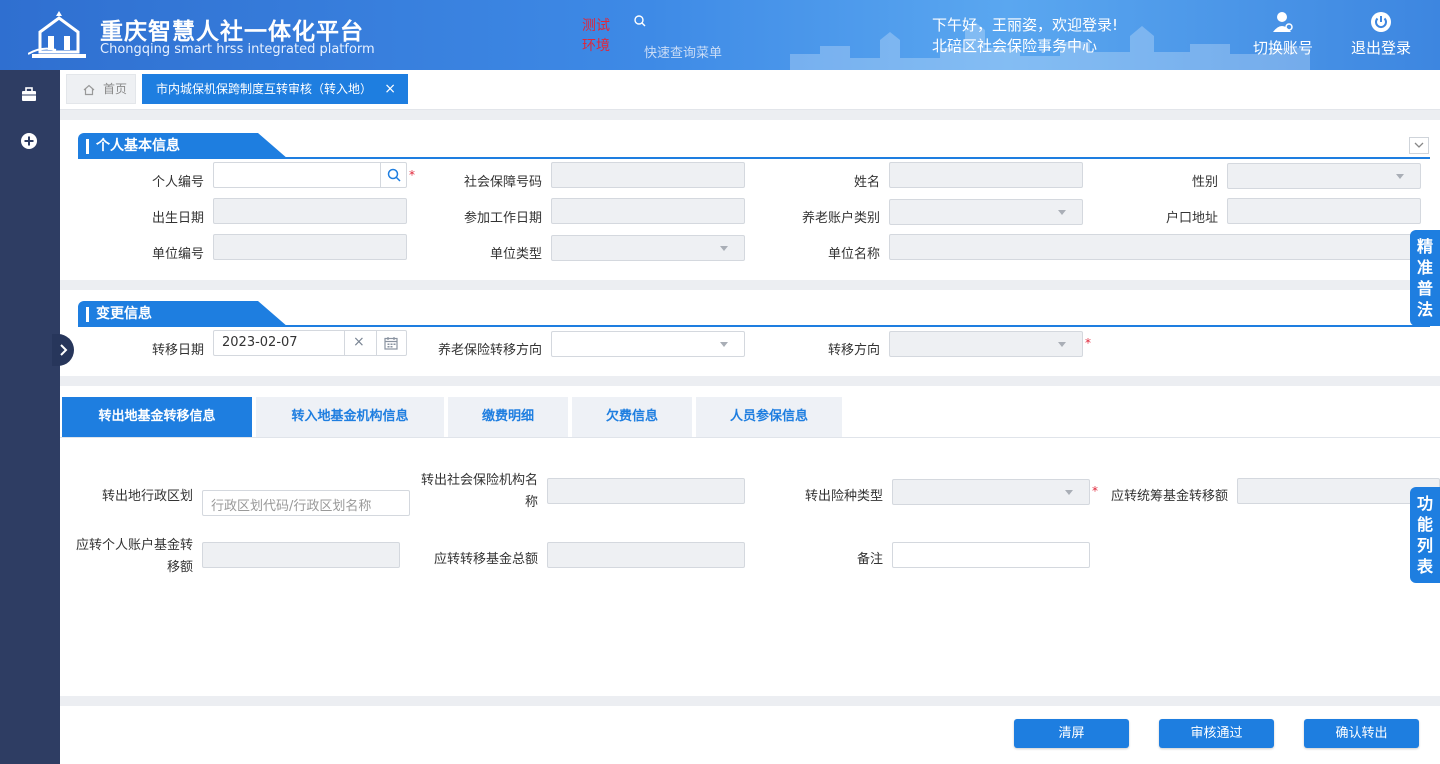 This screenshot has width=1440, height=764. I want to click on work-start-date-label: 参加工作日期, so click(502, 218).